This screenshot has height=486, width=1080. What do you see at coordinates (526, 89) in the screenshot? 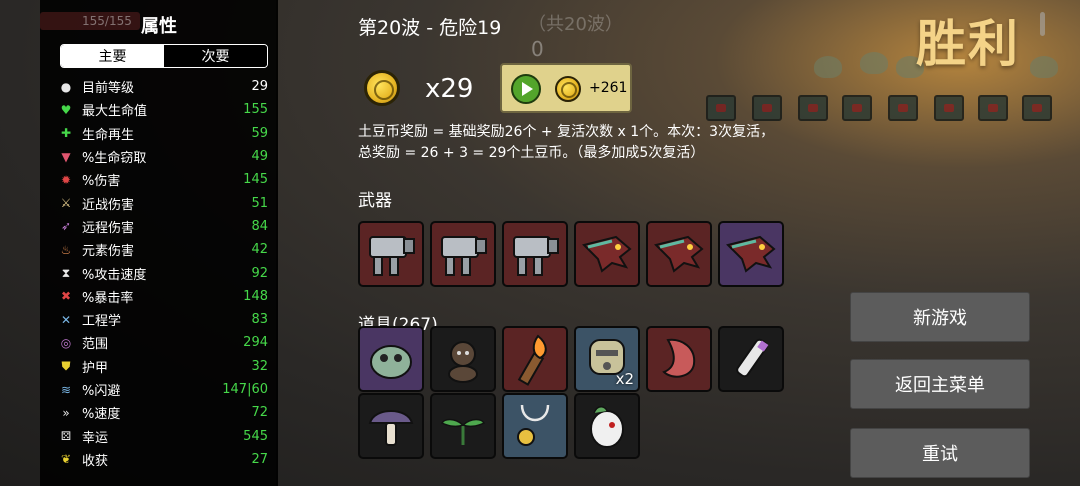
I see `play-icon` at bounding box center [526, 89].